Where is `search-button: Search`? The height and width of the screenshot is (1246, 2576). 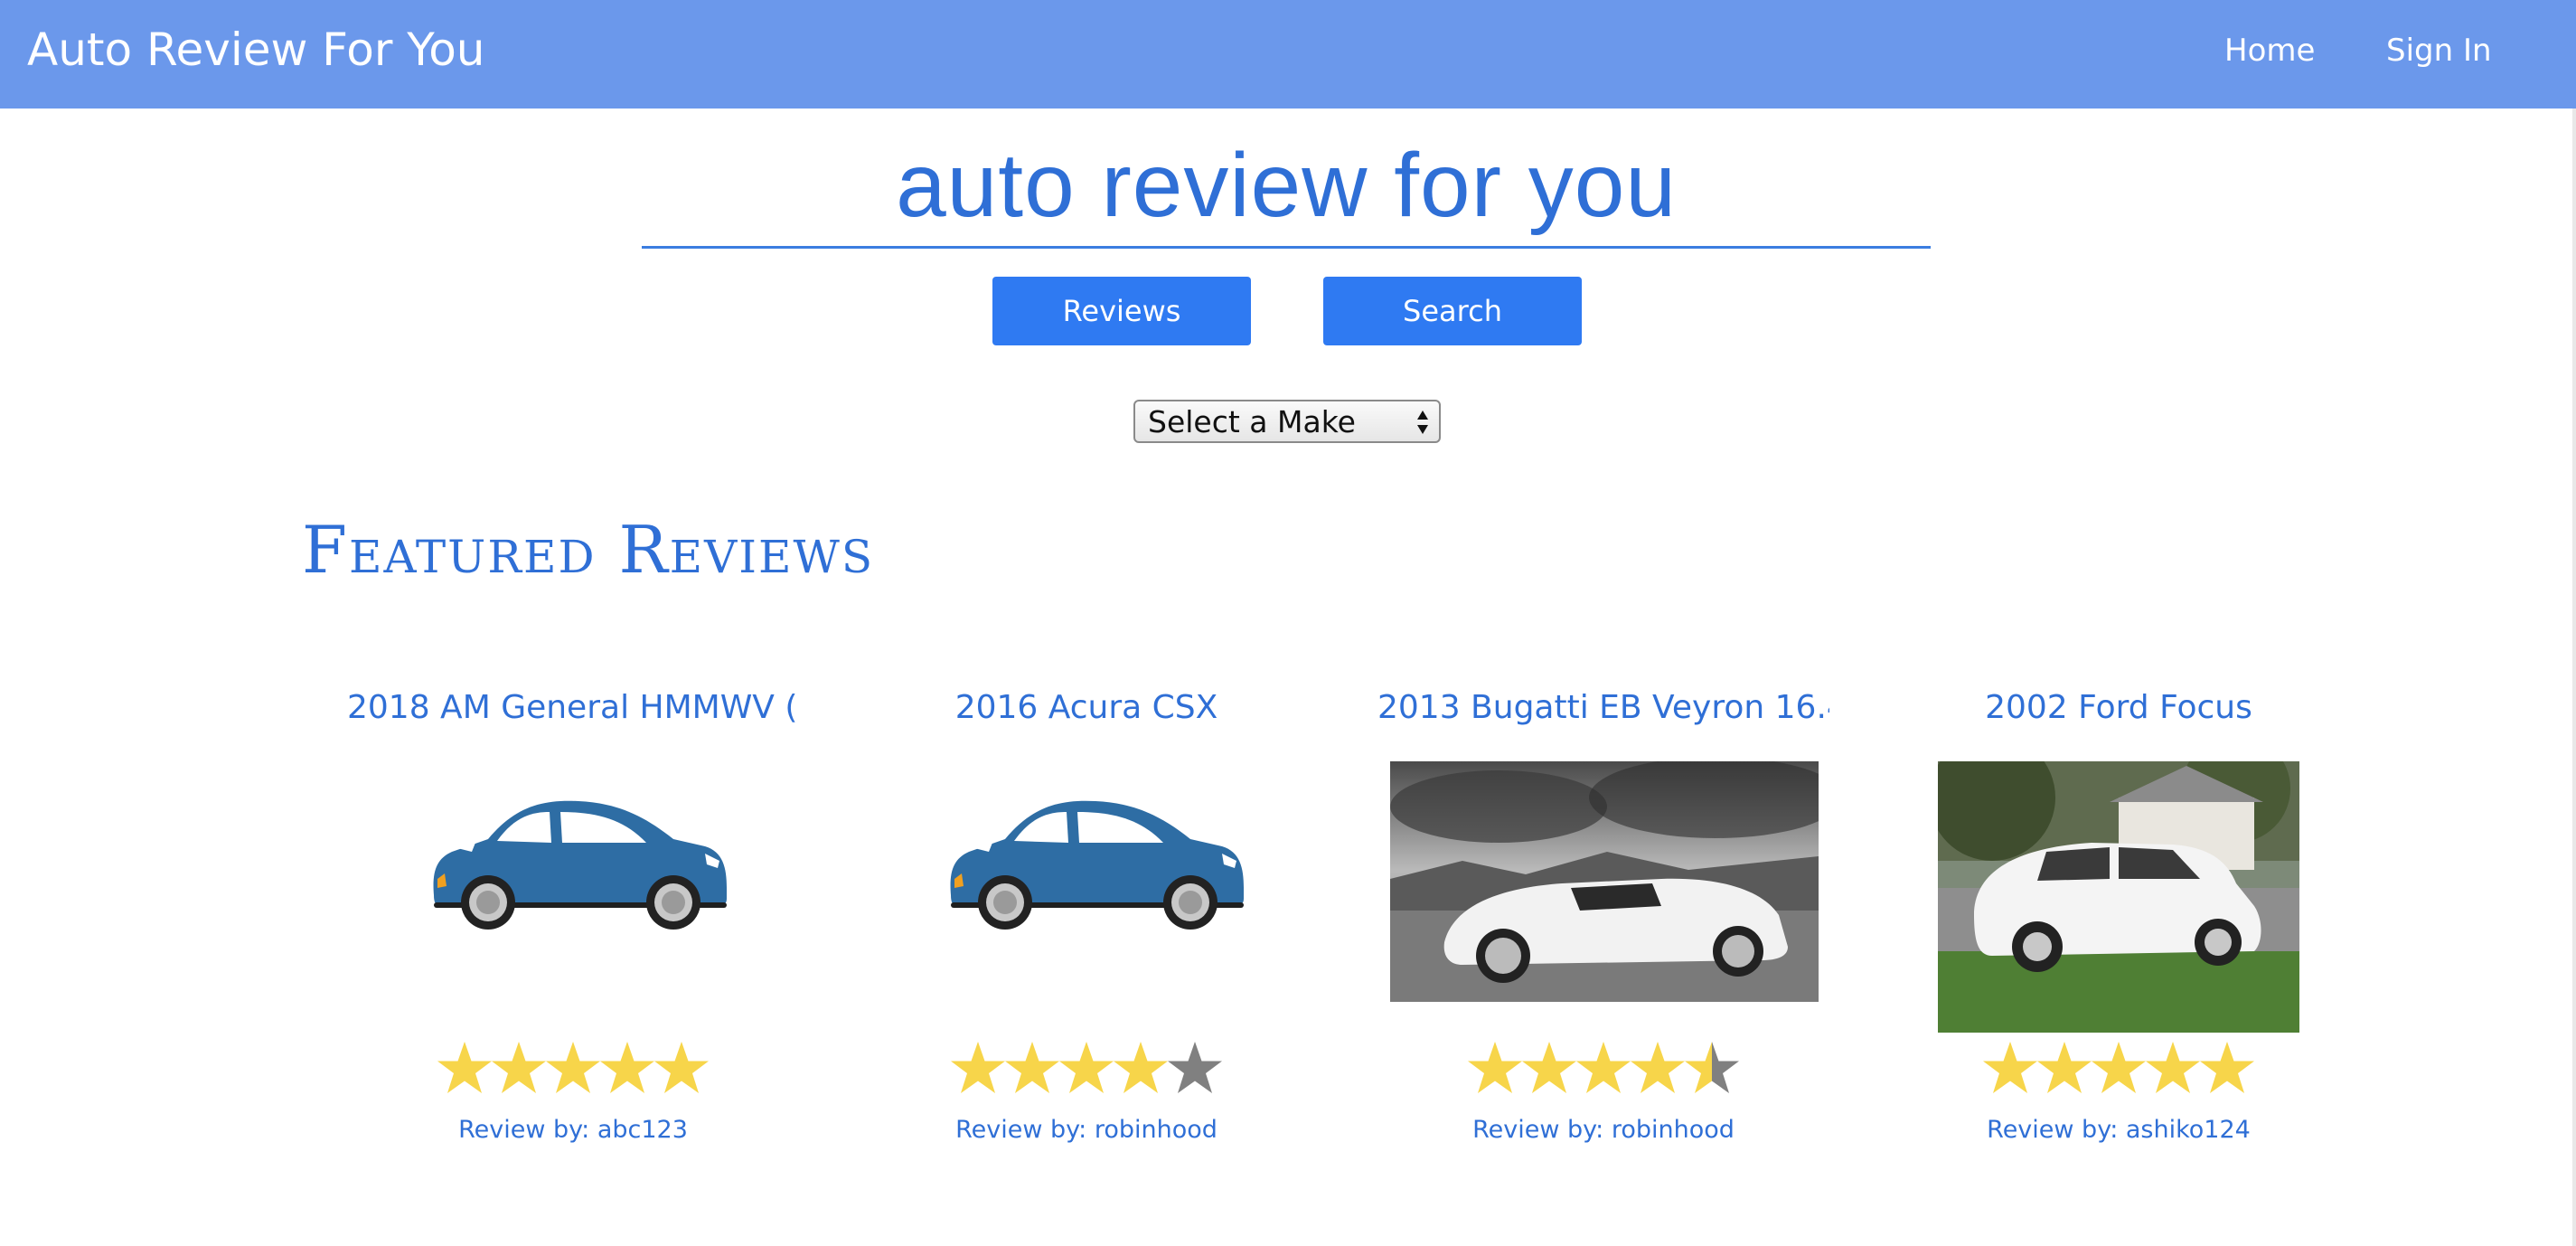 search-button: Search is located at coordinates (1452, 311).